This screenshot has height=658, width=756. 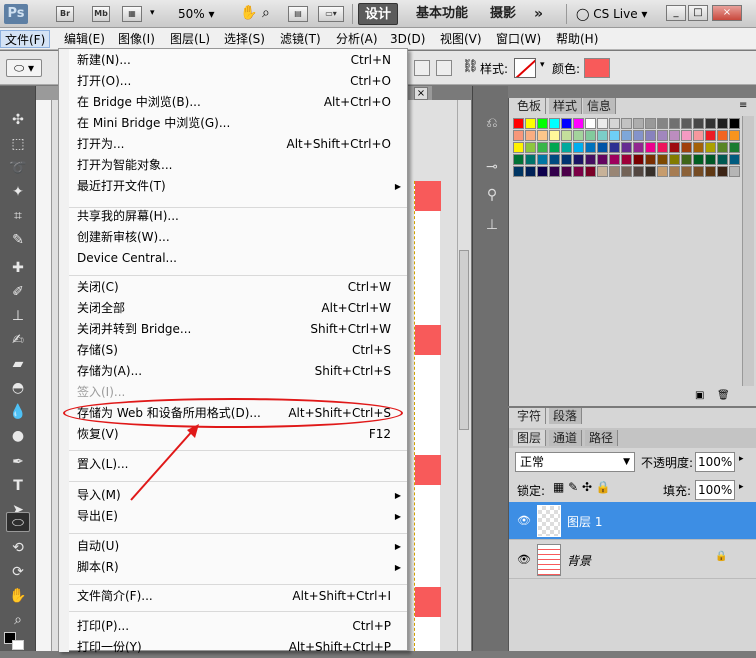 I want to click on menu-view: 视图(V), so click(x=461, y=39).